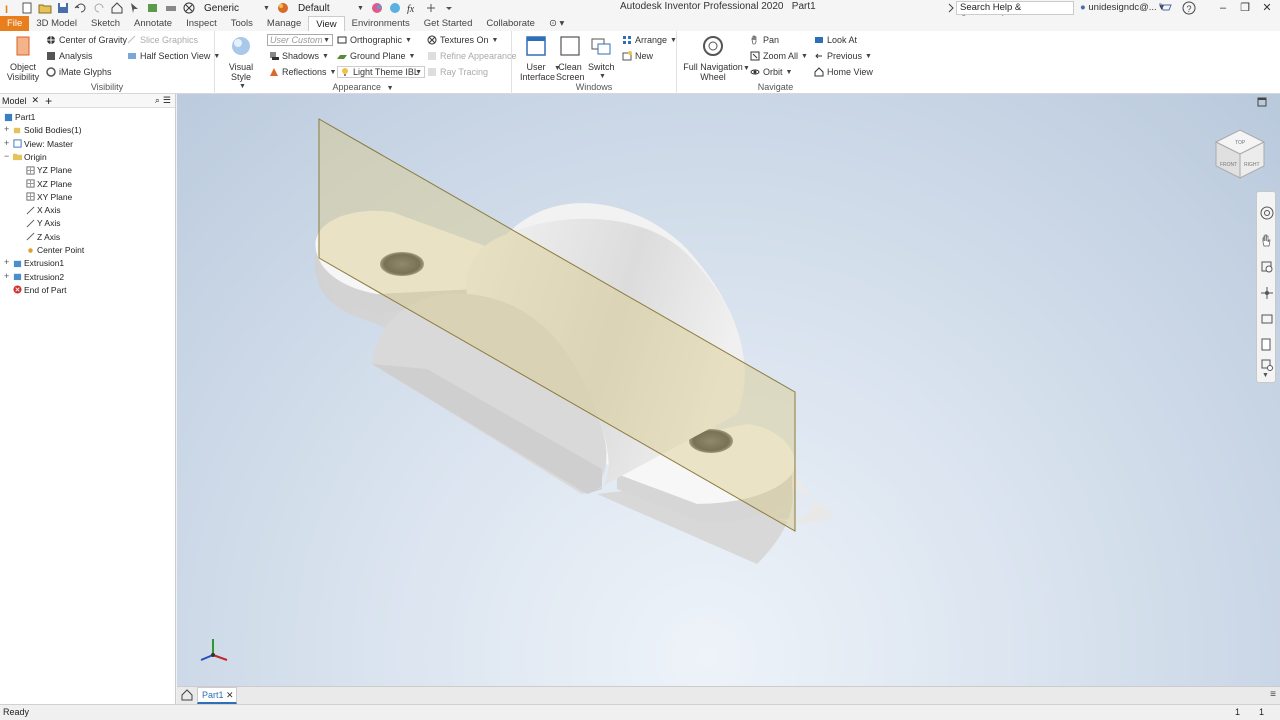  Describe the element at coordinates (779, 56) in the screenshot. I see `zoom-all-button: Zoom All ▼` at that location.